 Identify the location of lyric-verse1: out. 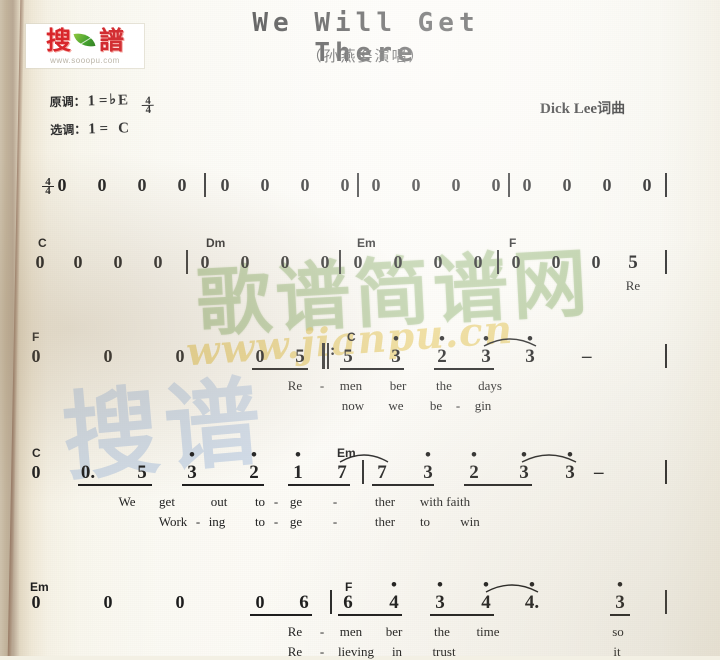
(219, 501).